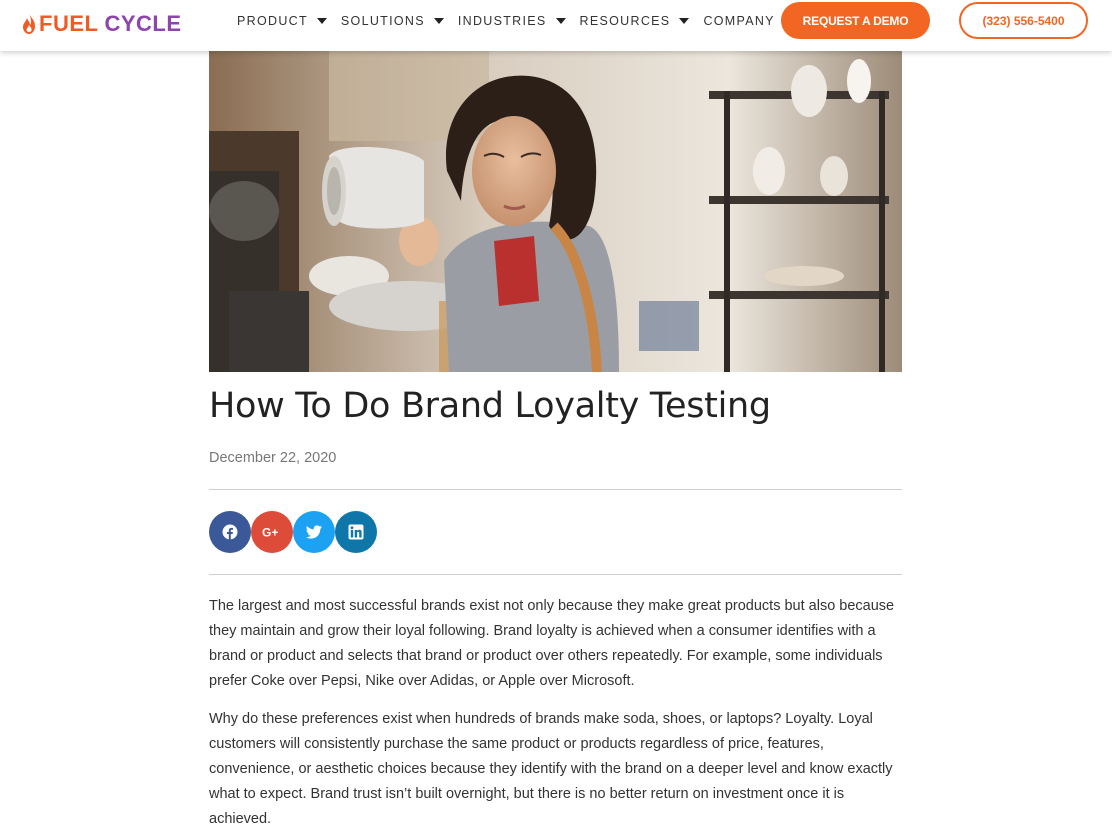 This screenshot has height=838, width=1112. I want to click on logo-text-fuel: FUEL, so click(69, 23).